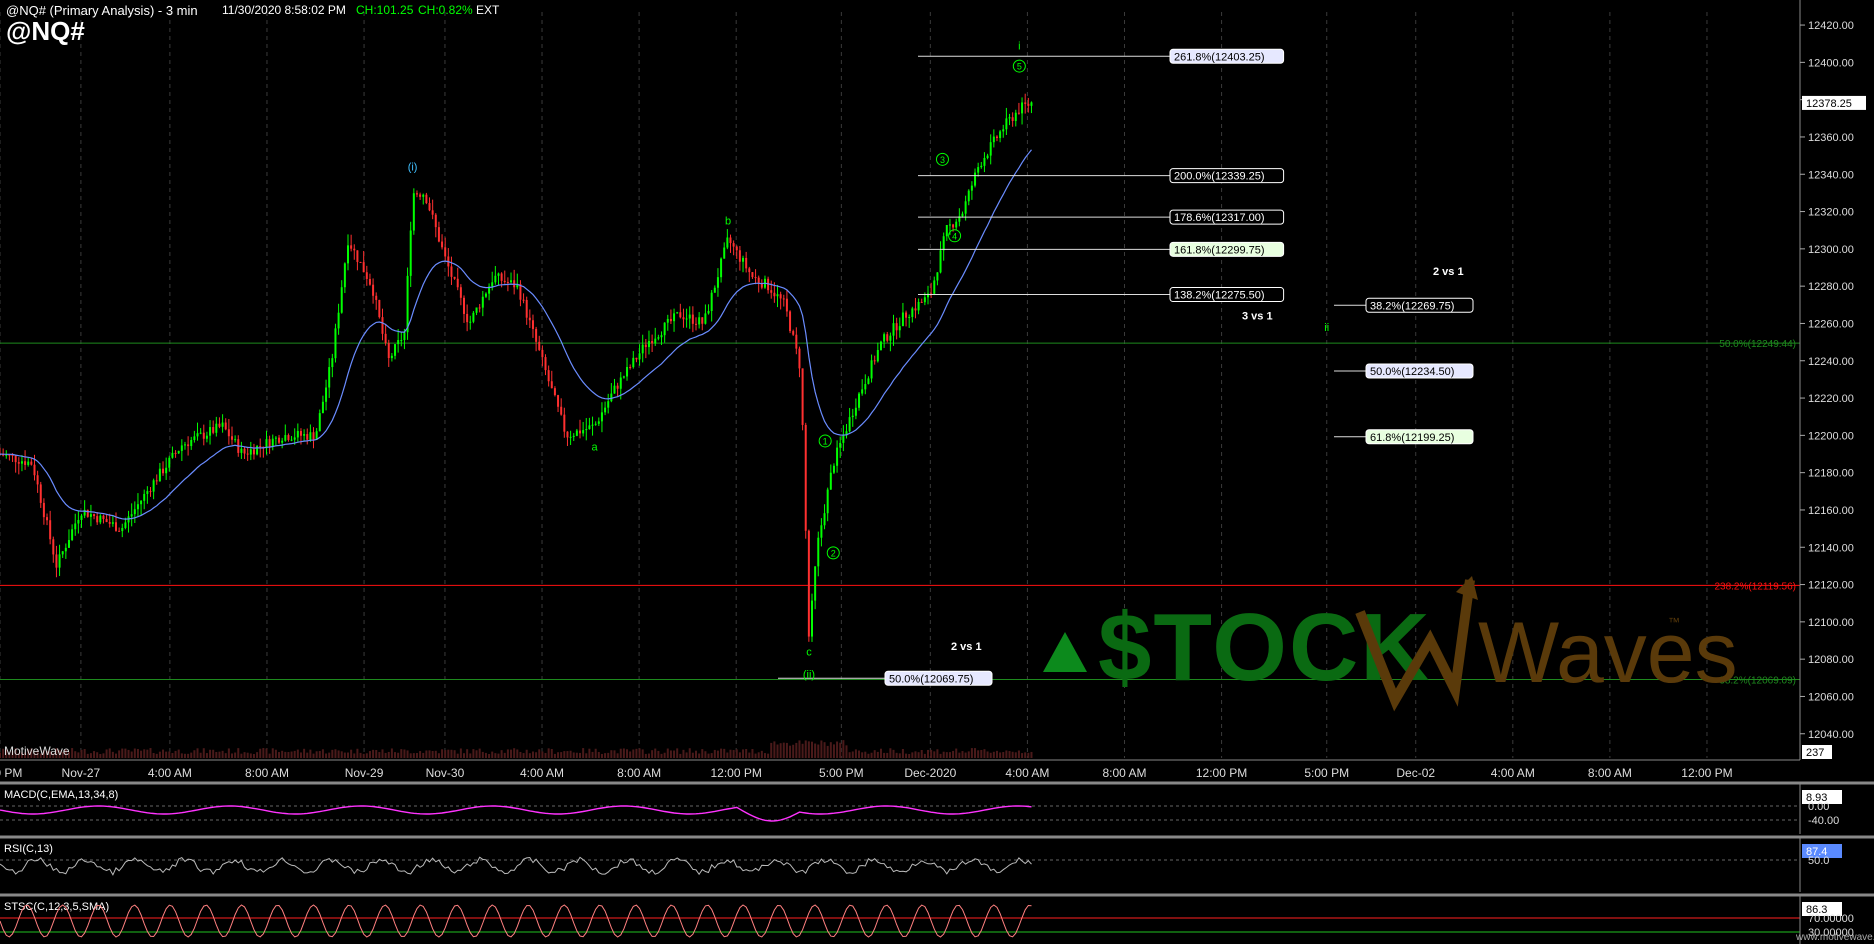 The width and height of the screenshot is (1874, 944). What do you see at coordinates (61, 795) in the screenshot?
I see `indicator-name: MACD(C,EMA,13,34,8)` at bounding box center [61, 795].